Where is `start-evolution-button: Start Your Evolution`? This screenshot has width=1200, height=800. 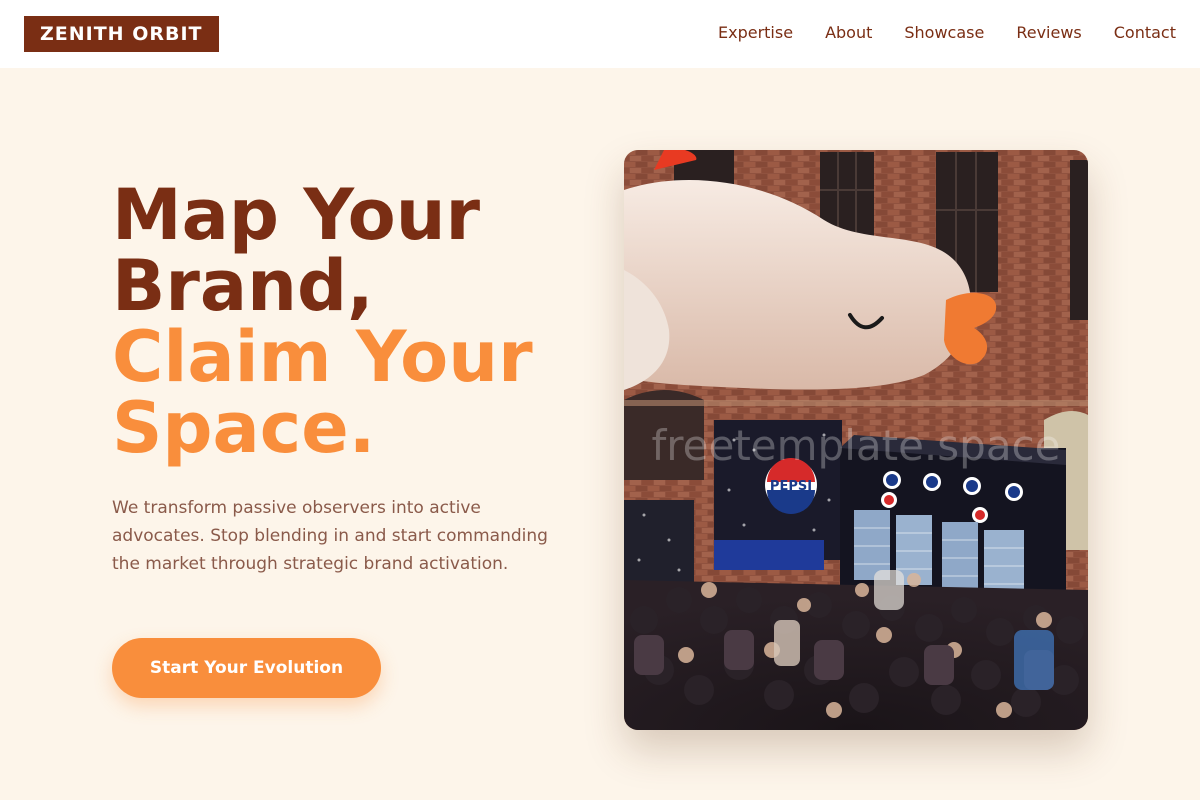
start-evolution-button: Start Your Evolution is located at coordinates (246, 668).